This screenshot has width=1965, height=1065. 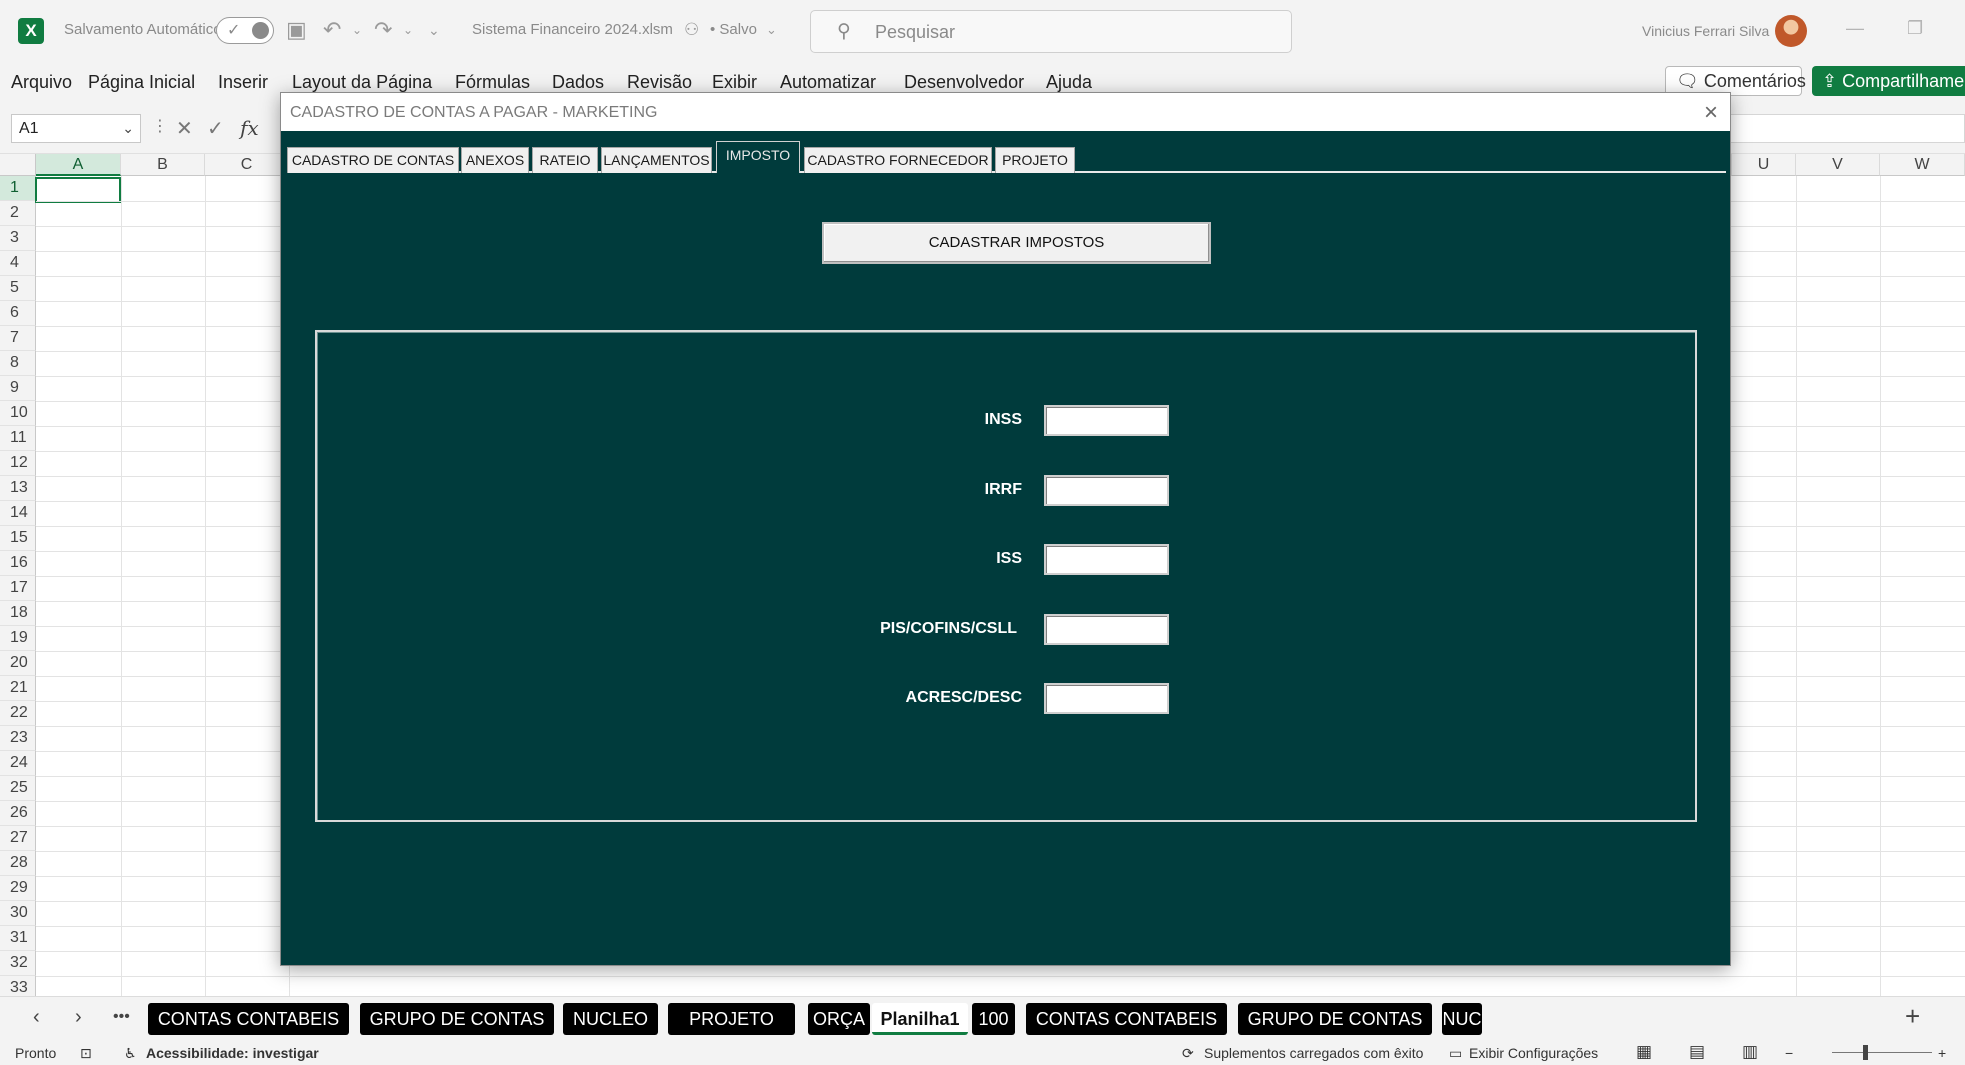 I want to click on column-header-b: B, so click(x=163, y=165).